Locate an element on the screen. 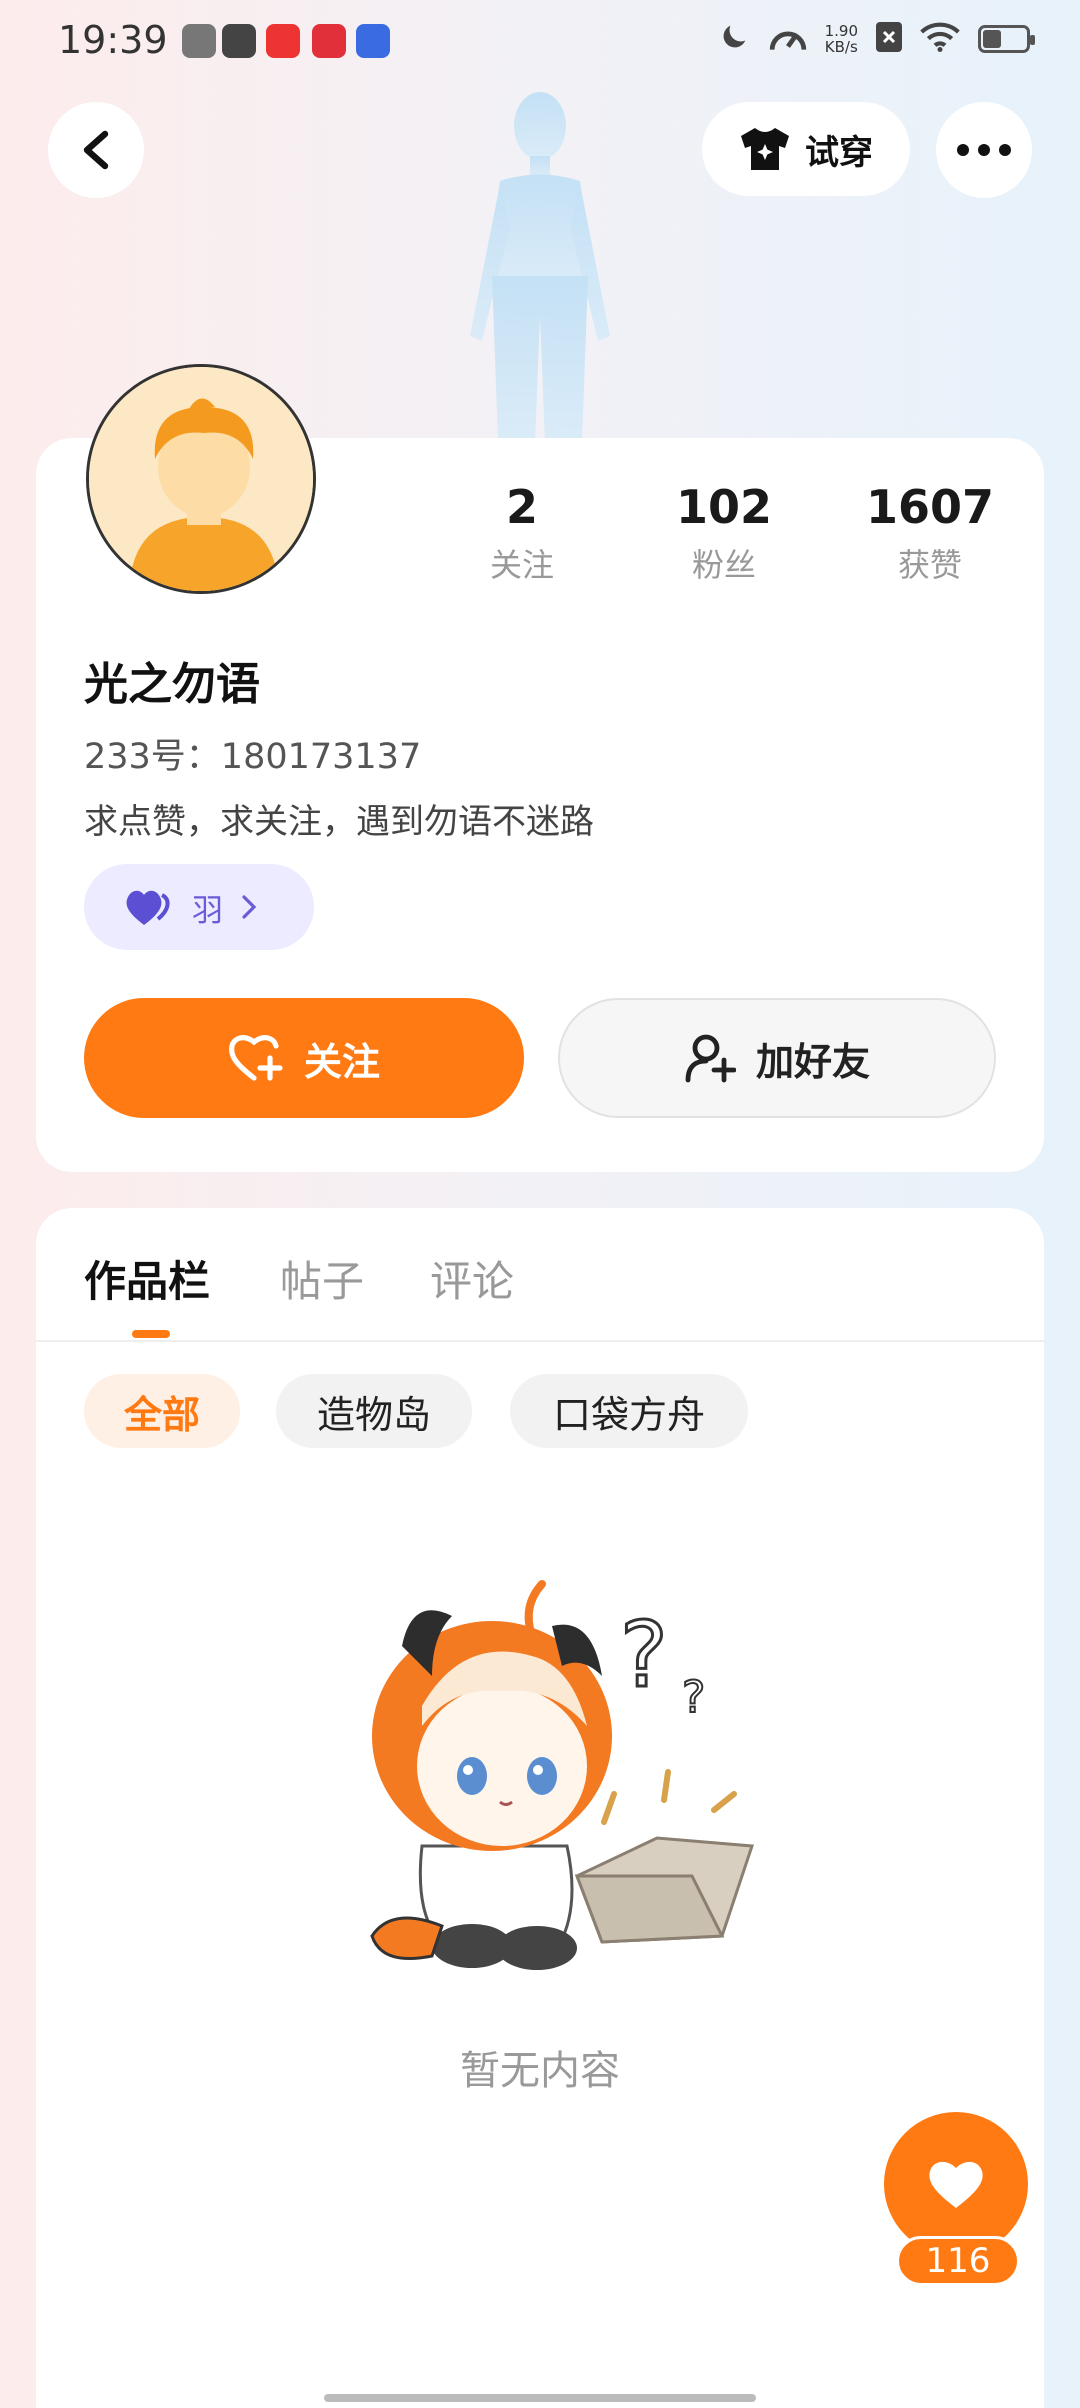  network-speed: 1.90 KB/s is located at coordinates (841, 39).